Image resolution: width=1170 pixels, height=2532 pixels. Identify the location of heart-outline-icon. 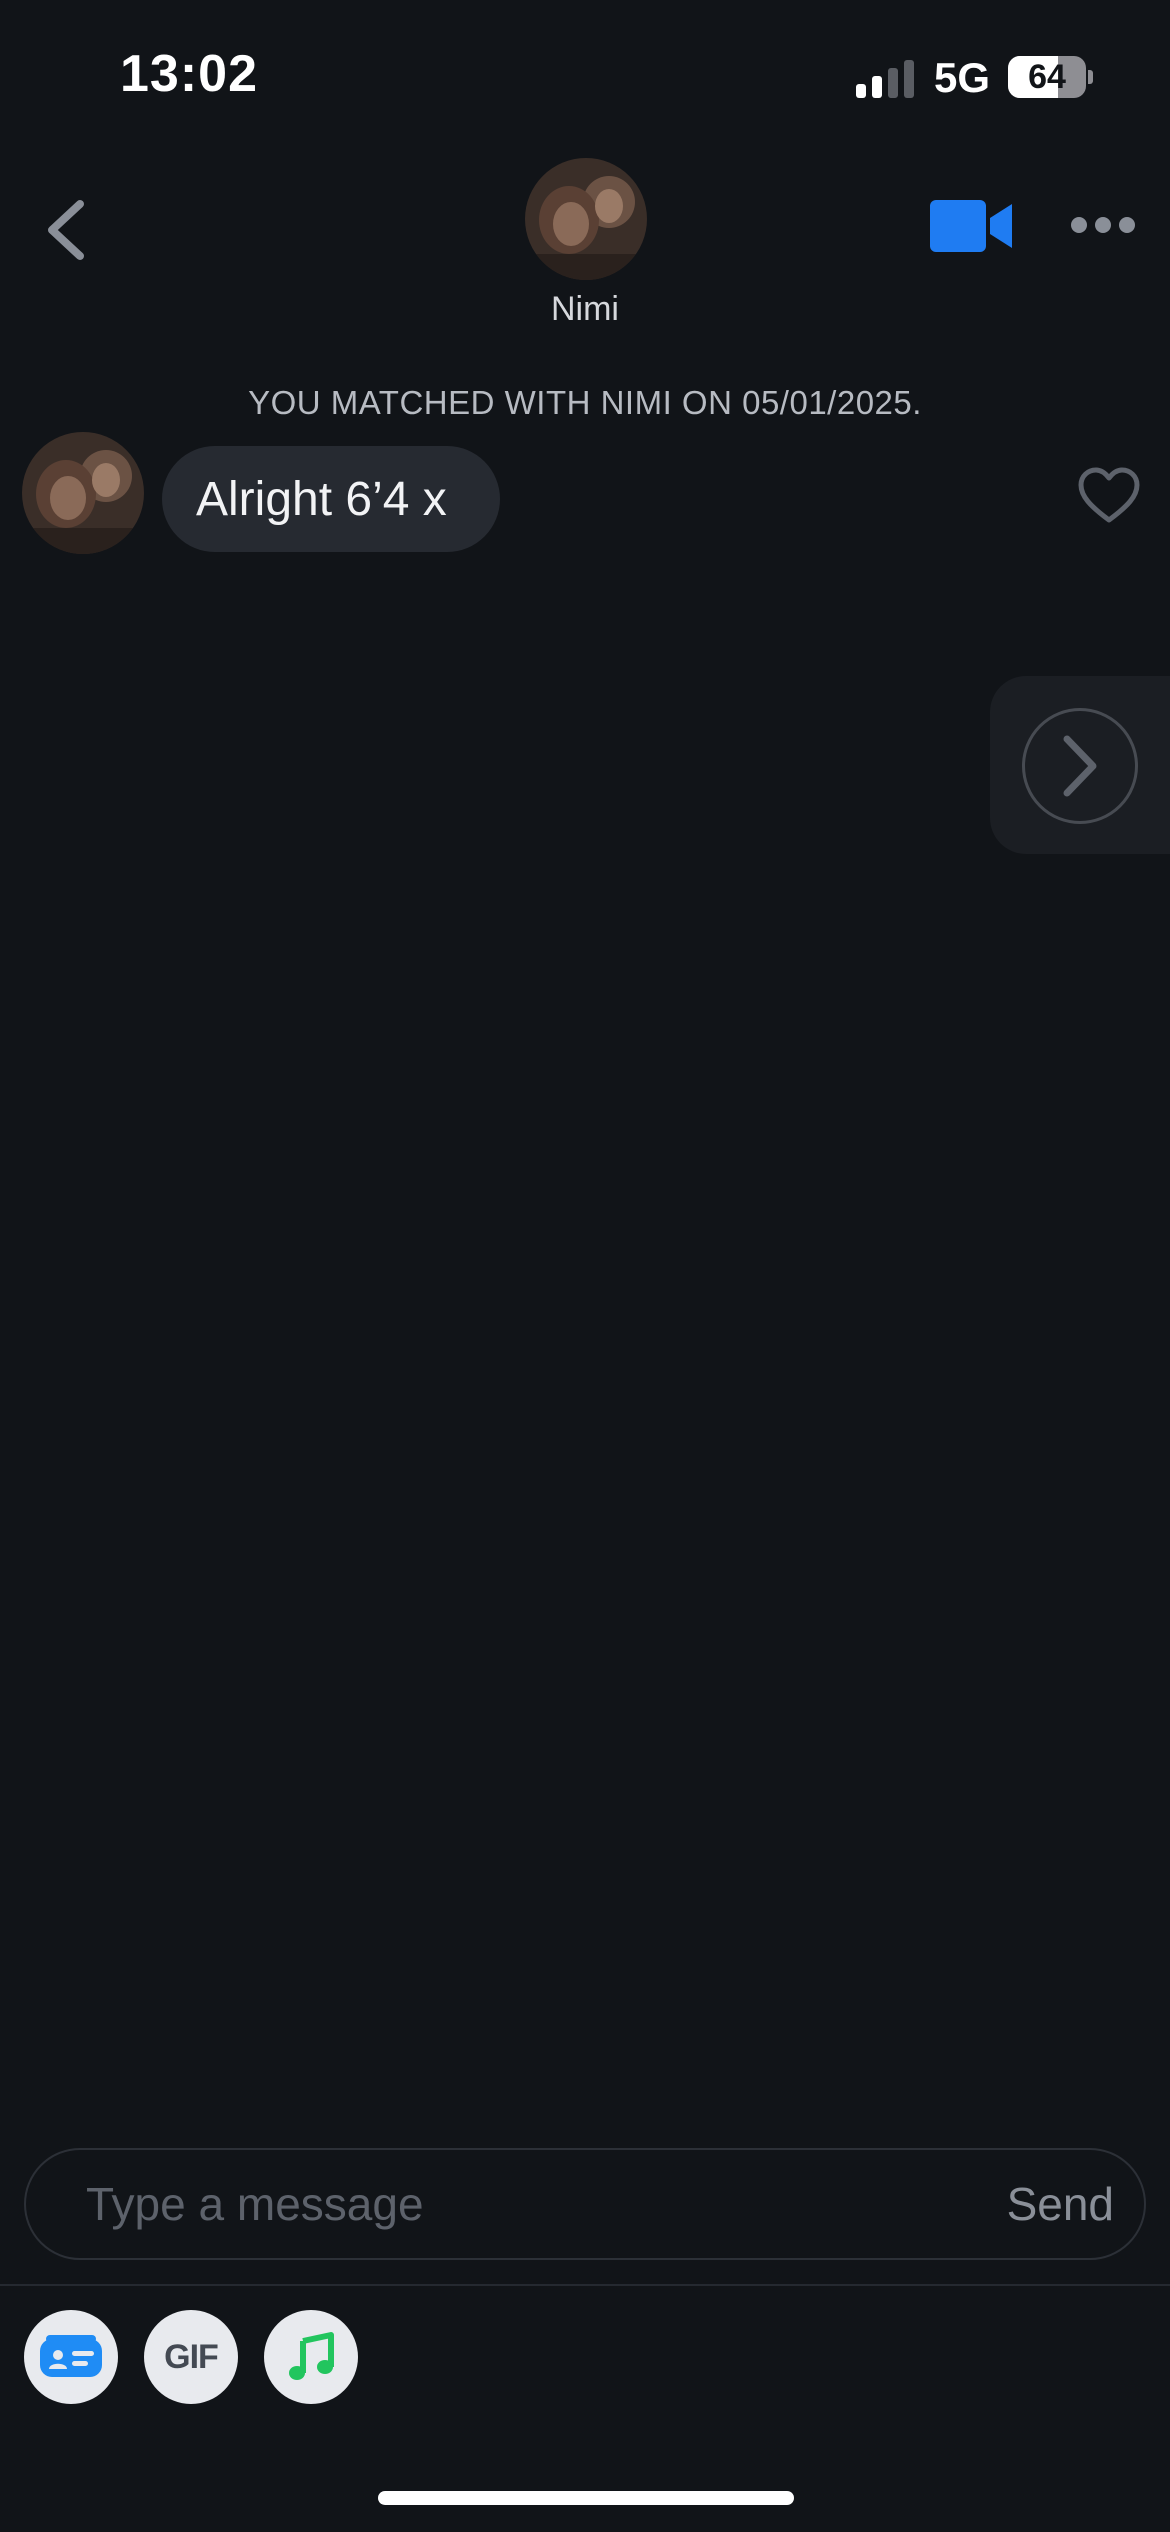
(1109, 495).